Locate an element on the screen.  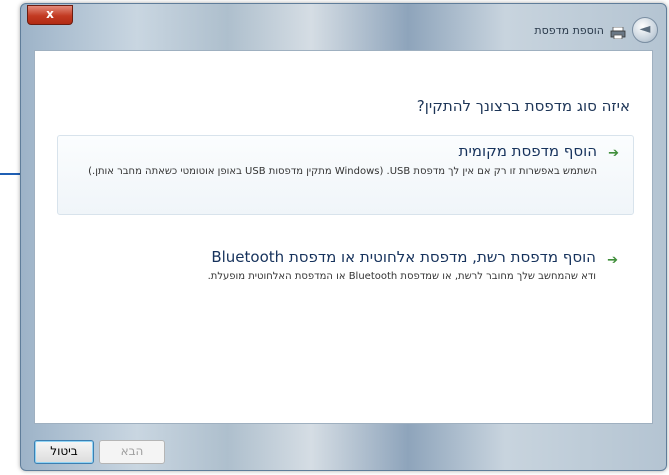
title-area: הוספת מדפסת ◄ is located at coordinates (596, 30).